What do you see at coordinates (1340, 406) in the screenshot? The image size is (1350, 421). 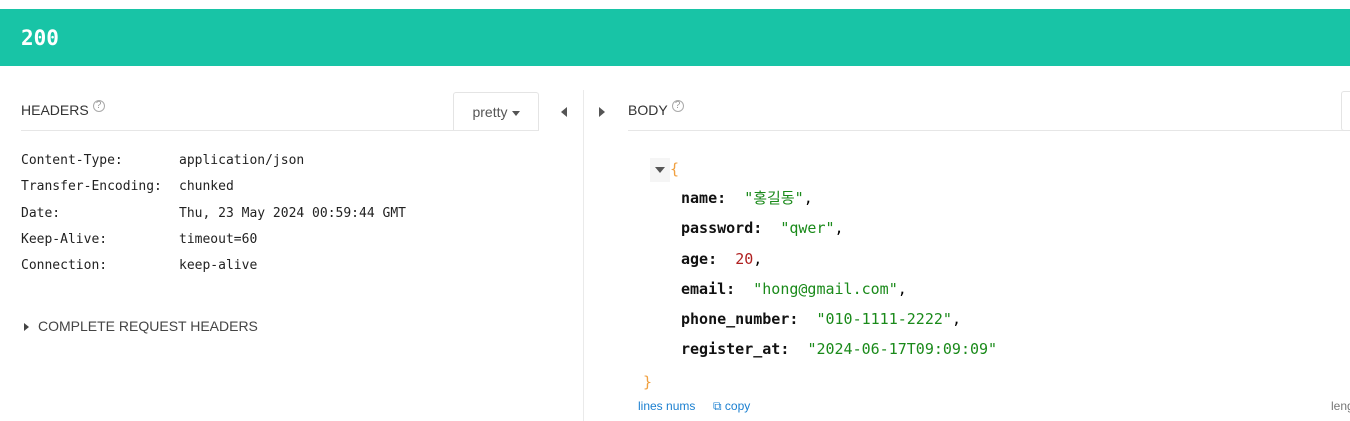 I see `length-label: leng` at bounding box center [1340, 406].